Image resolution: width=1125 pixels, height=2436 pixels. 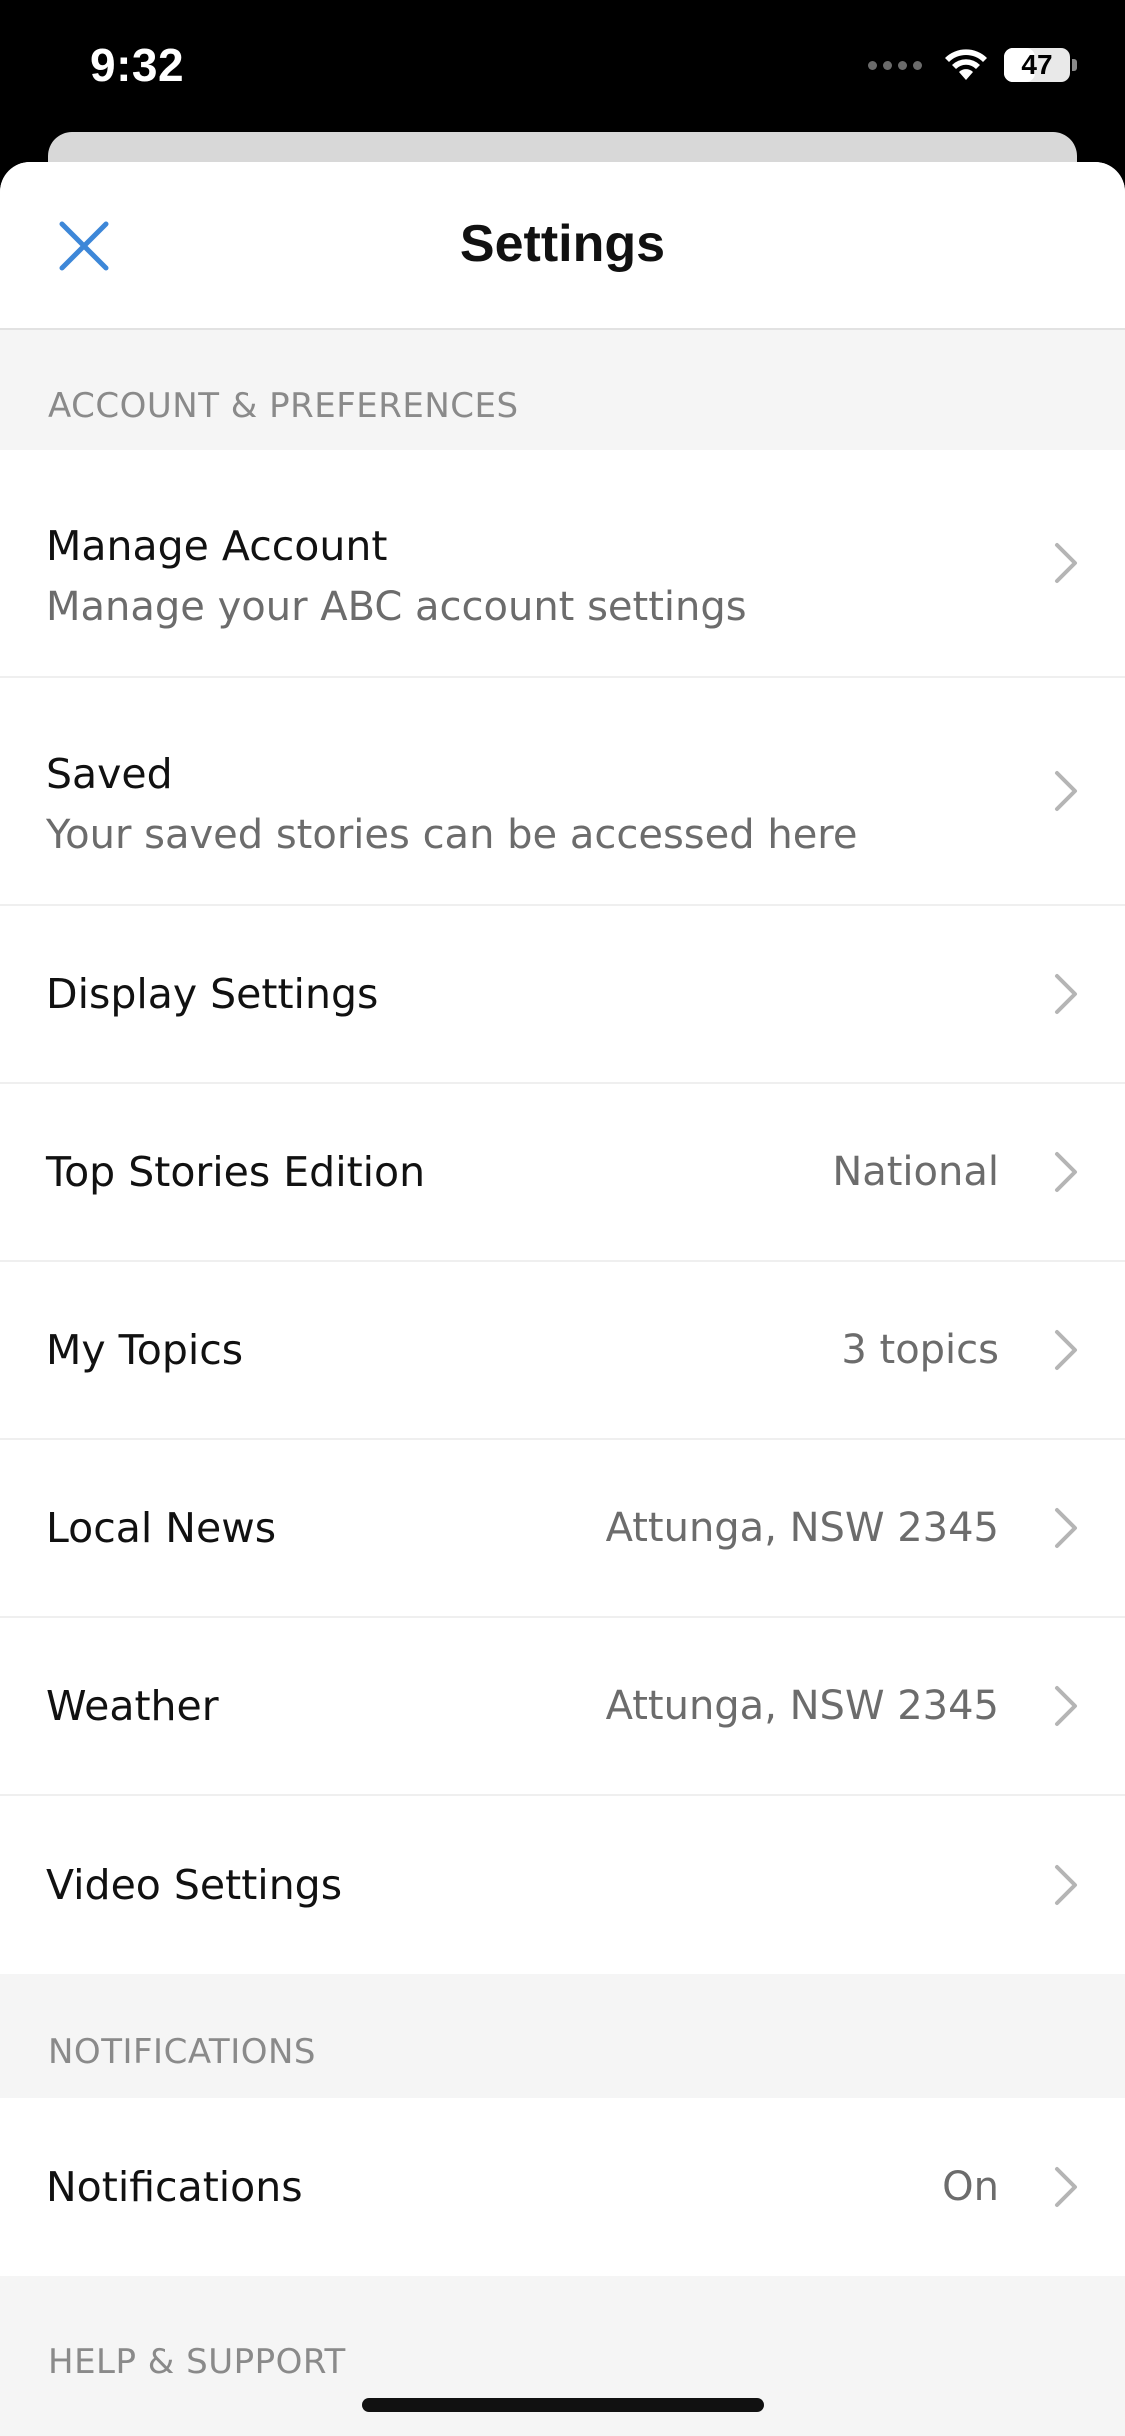 What do you see at coordinates (109, 774) in the screenshot?
I see `row-title: Saved` at bounding box center [109, 774].